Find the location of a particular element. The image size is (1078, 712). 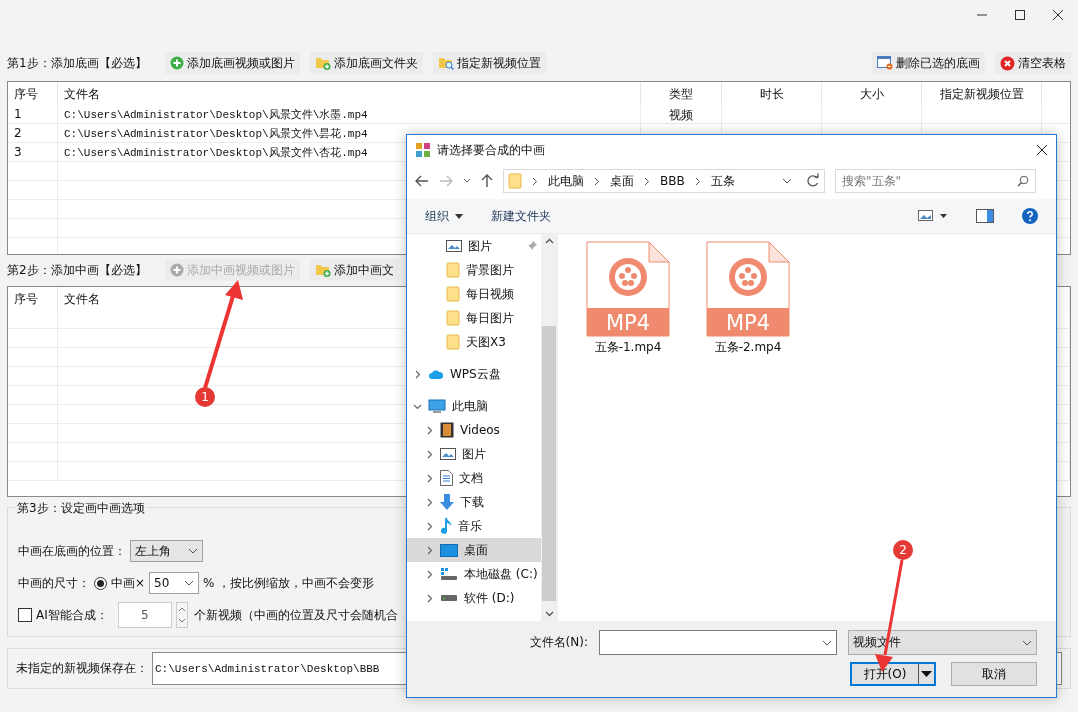

breadcrumb-item: 桌面 is located at coordinates (622, 181).